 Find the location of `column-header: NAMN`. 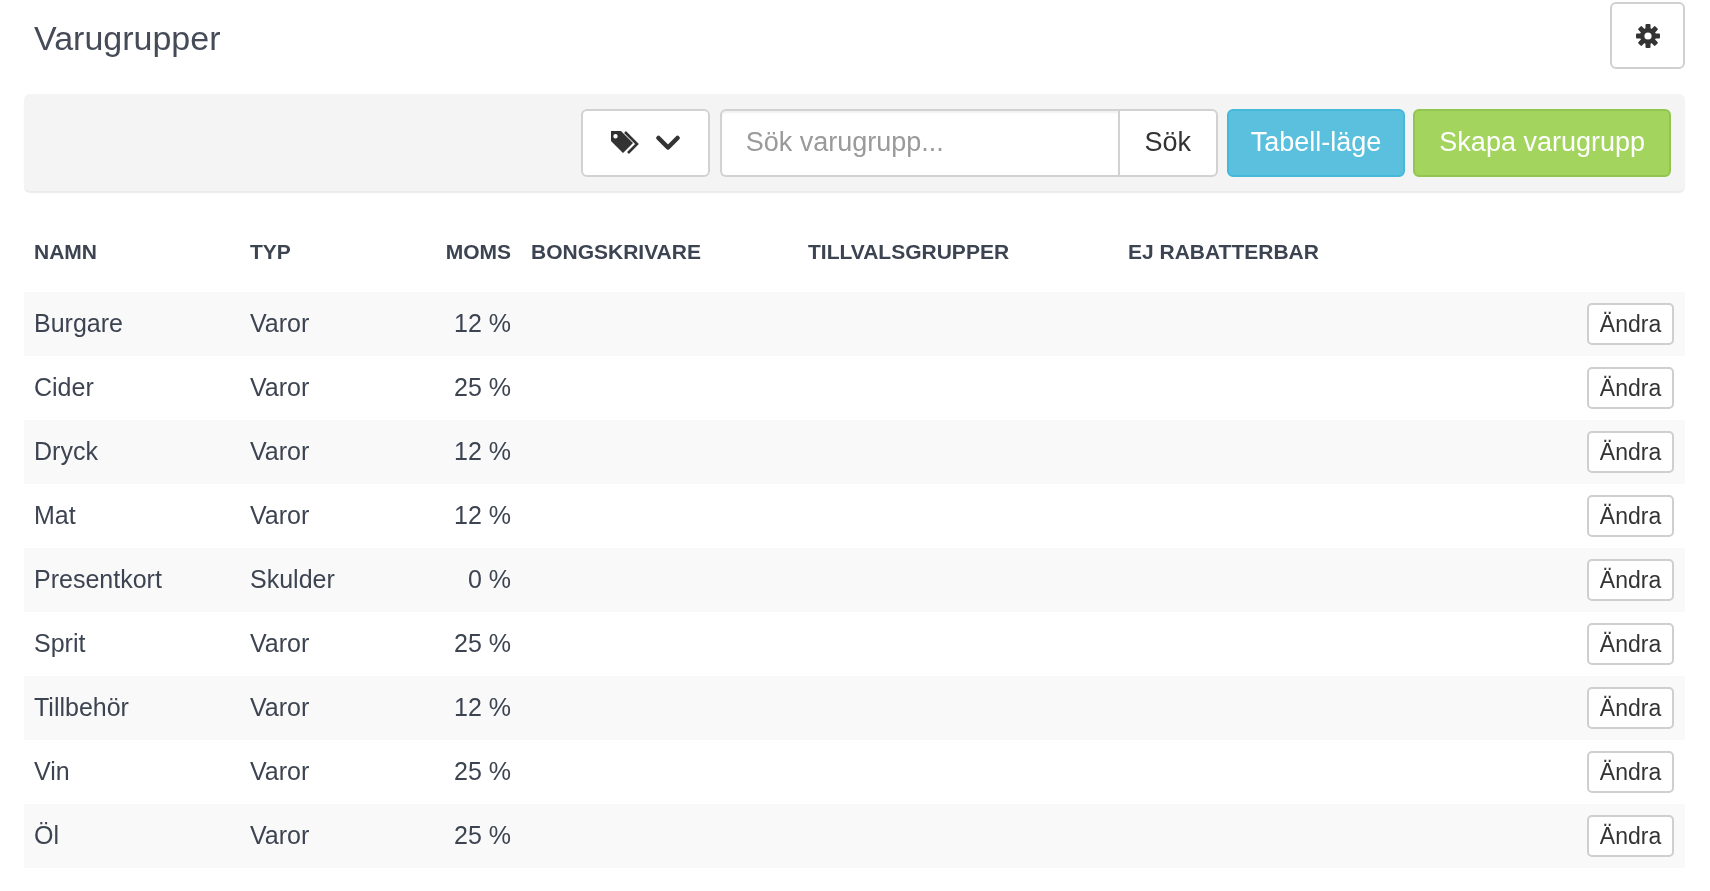

column-header: NAMN is located at coordinates (65, 252).